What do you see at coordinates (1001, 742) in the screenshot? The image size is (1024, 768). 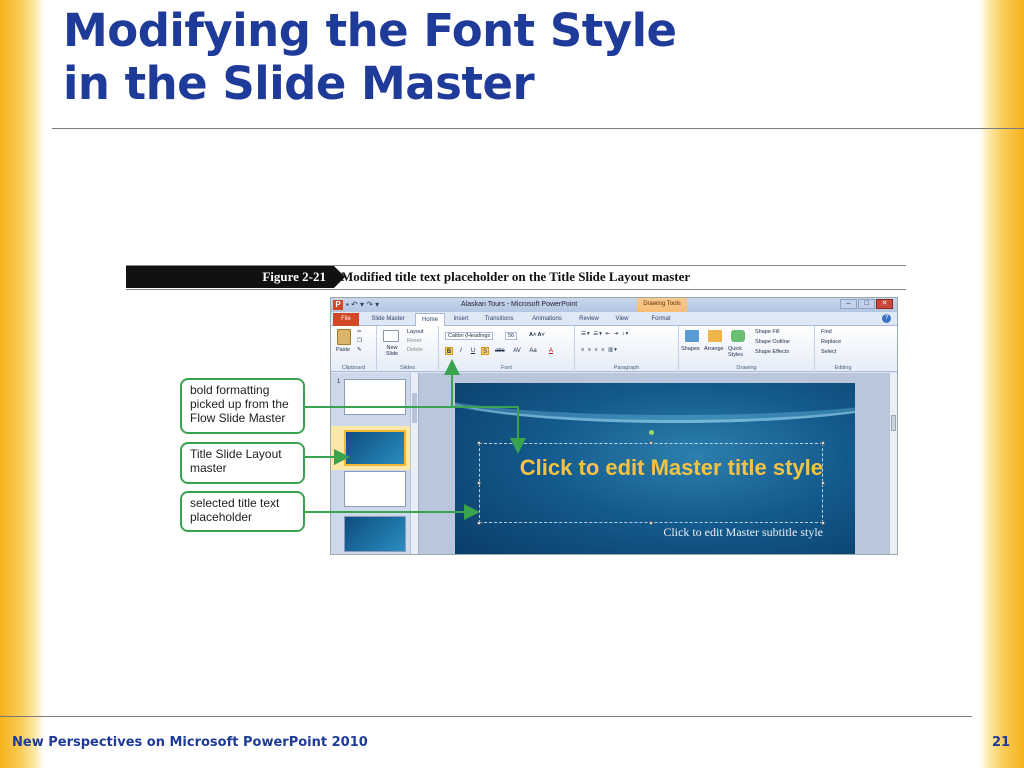 I see `page-number: 21` at bounding box center [1001, 742].